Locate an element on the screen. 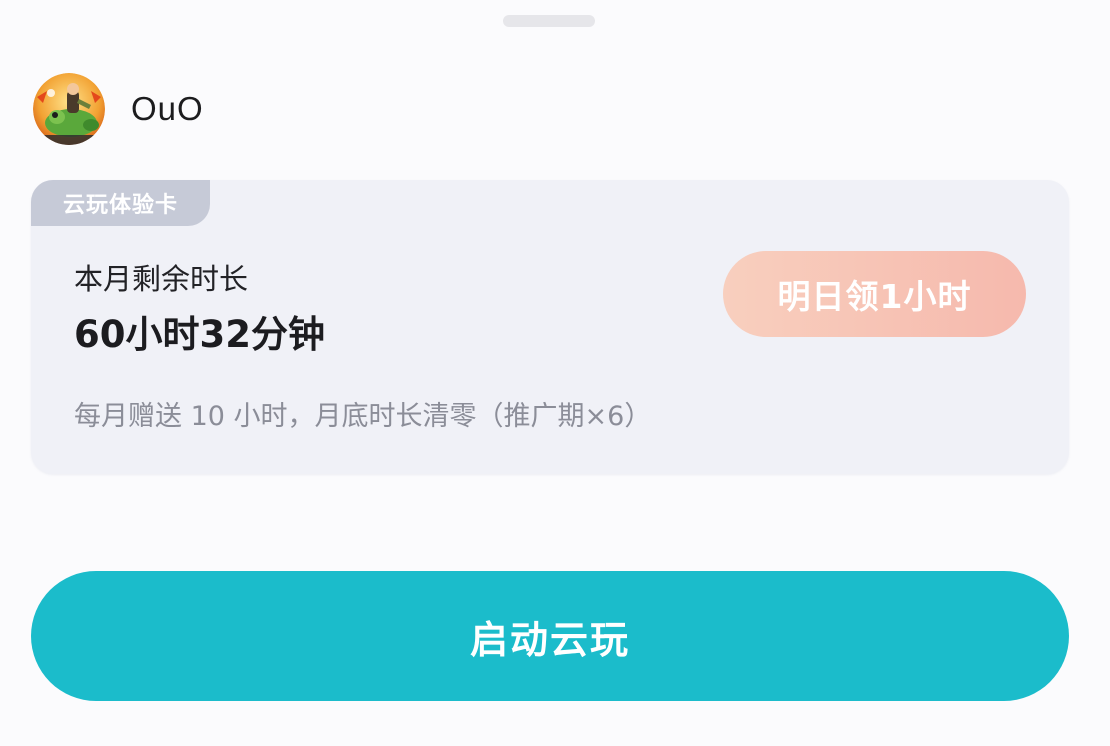 Image resolution: width=1110 pixels, height=746 pixels. user-info-row: OuO is located at coordinates (118, 109).